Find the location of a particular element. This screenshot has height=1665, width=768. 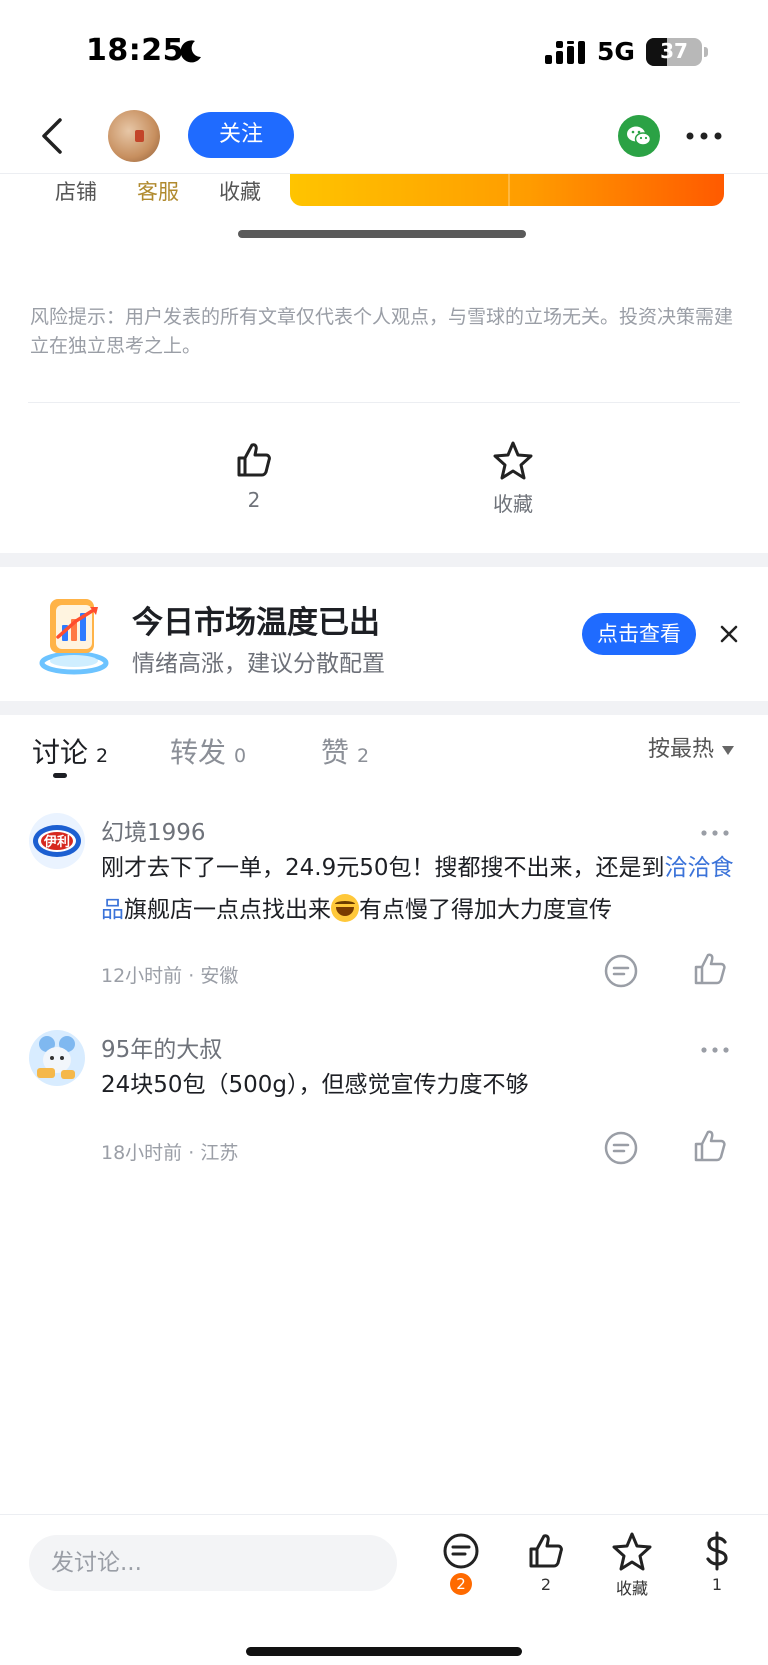

comment-location: 江苏 is located at coordinates (219, 1153).